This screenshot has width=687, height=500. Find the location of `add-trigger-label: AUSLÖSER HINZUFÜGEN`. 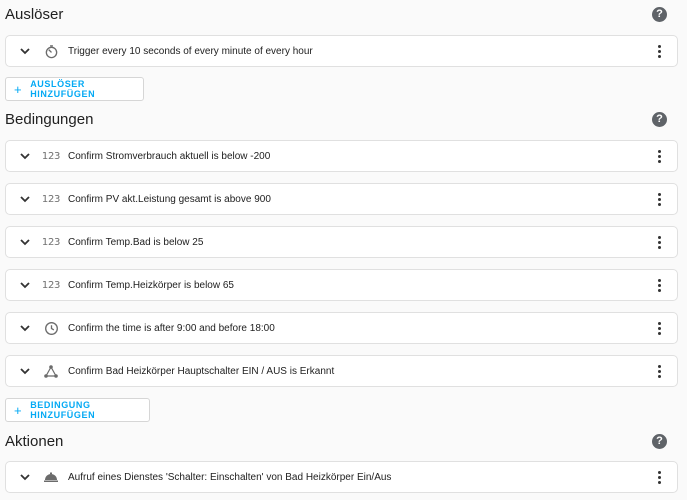

add-trigger-label: AUSLÖSER HINZUFÜGEN is located at coordinates (63, 89).